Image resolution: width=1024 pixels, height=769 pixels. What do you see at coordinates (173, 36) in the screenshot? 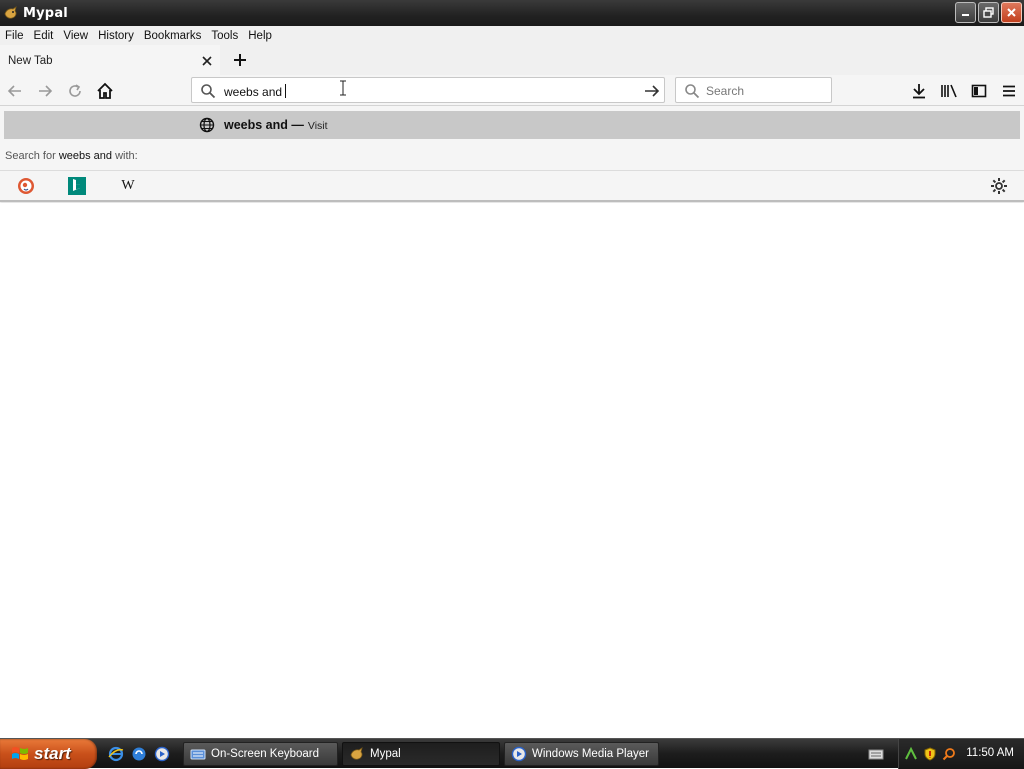
I see `menu-bookmarks: Bookmarks` at bounding box center [173, 36].